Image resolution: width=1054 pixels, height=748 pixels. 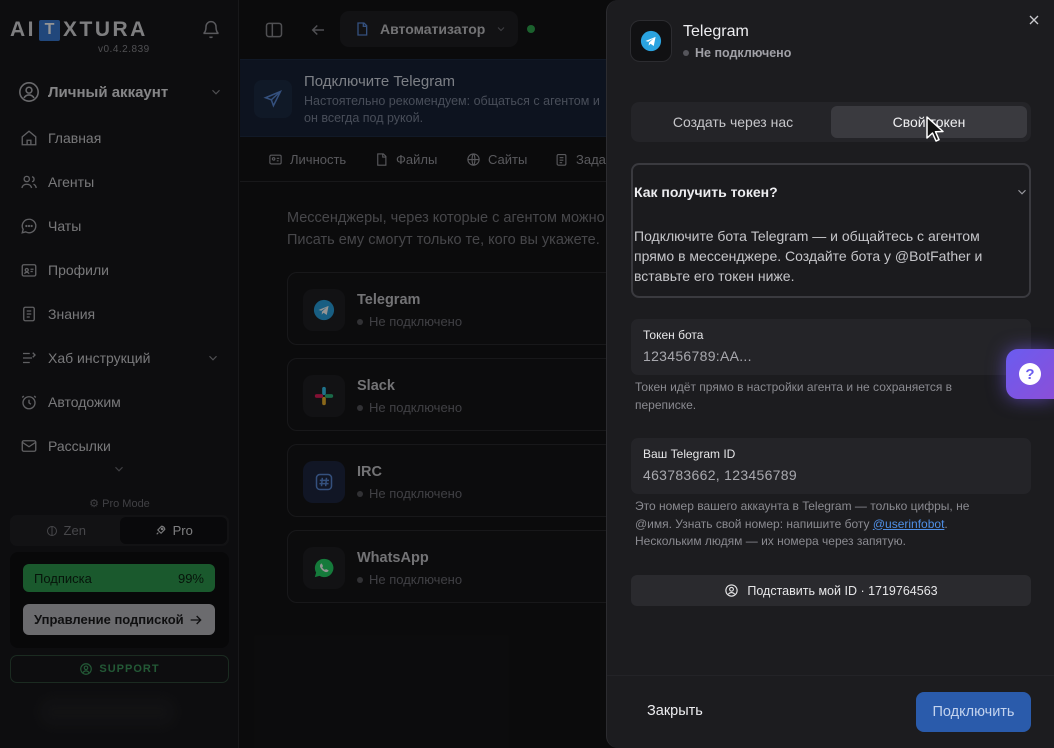 I want to click on connection-mode-toggle: Создать через нас Свой токен, so click(x=831, y=122).